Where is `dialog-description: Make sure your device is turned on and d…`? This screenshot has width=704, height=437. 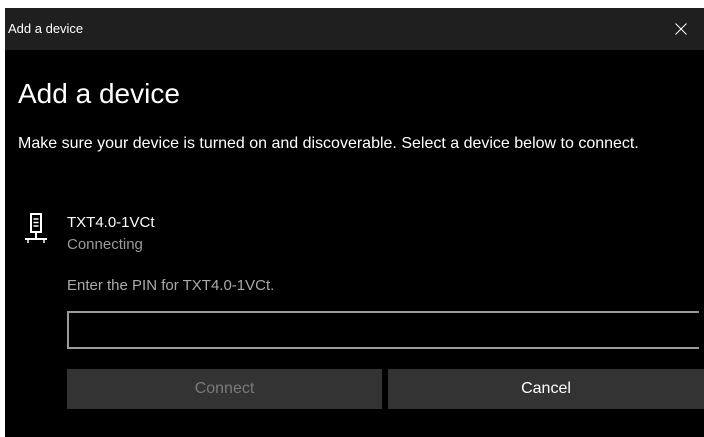
dialog-description: Make sure your device is turned on and d… is located at coordinates (328, 143).